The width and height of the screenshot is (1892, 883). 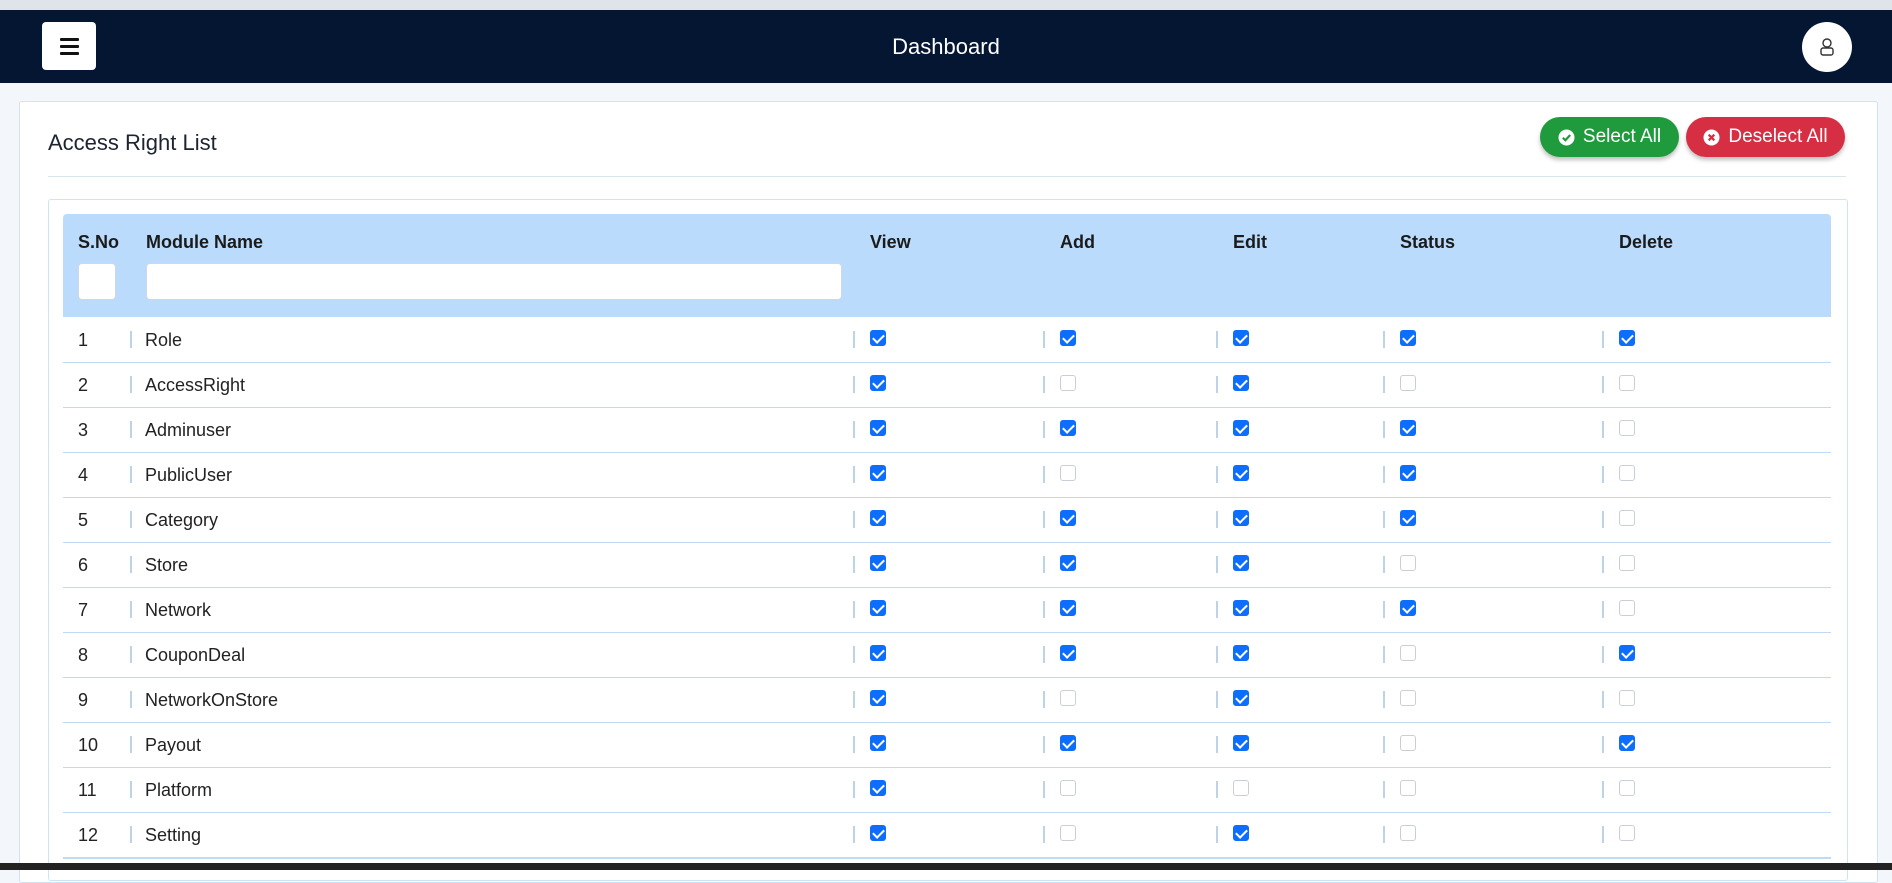 What do you see at coordinates (1827, 47) in the screenshot?
I see `user-avatar-button` at bounding box center [1827, 47].